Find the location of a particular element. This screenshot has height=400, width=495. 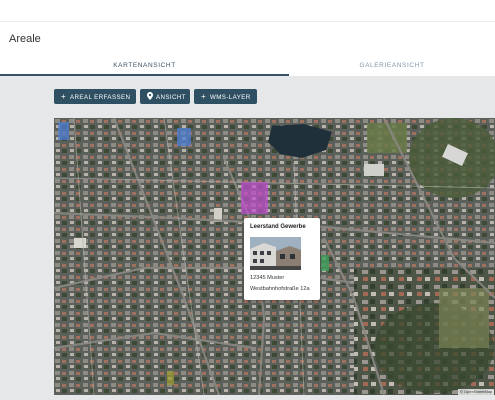

areal-erfassen-button: + AREAL ERFASSEN is located at coordinates (95, 96).